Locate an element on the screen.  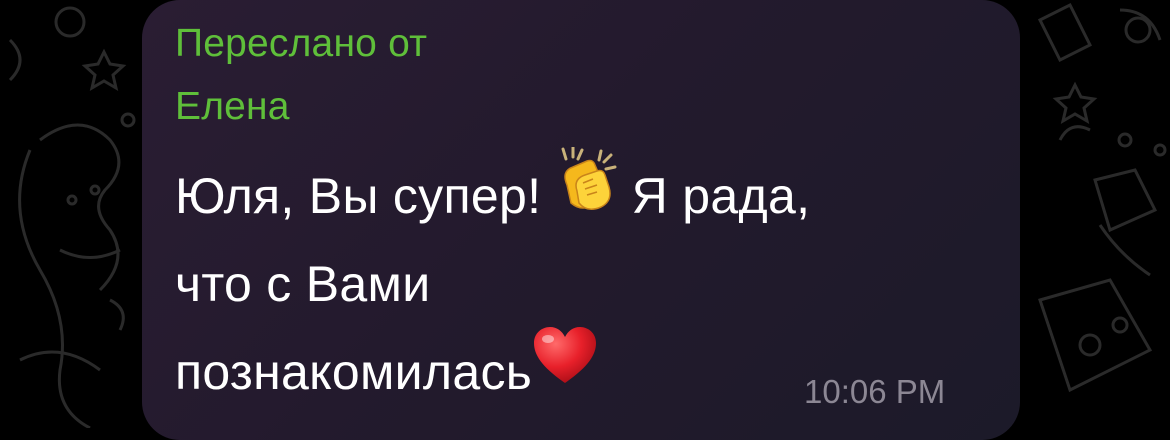
message-timestamp: 10:06 PM is located at coordinates (875, 391).